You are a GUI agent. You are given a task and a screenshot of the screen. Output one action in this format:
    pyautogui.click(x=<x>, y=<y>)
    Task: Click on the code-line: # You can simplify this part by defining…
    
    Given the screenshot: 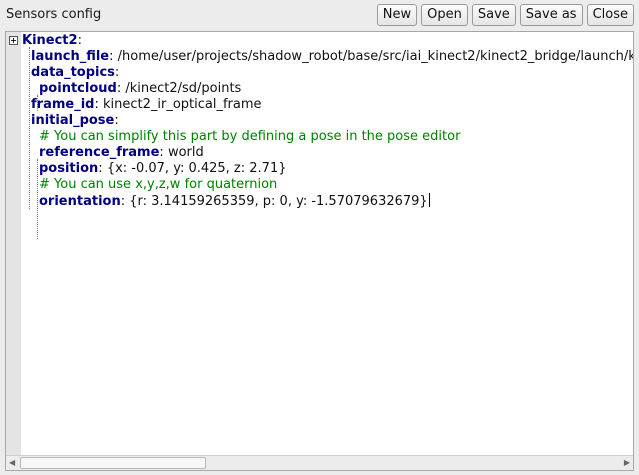 What is the action you would take?
    pyautogui.click(x=327, y=137)
    